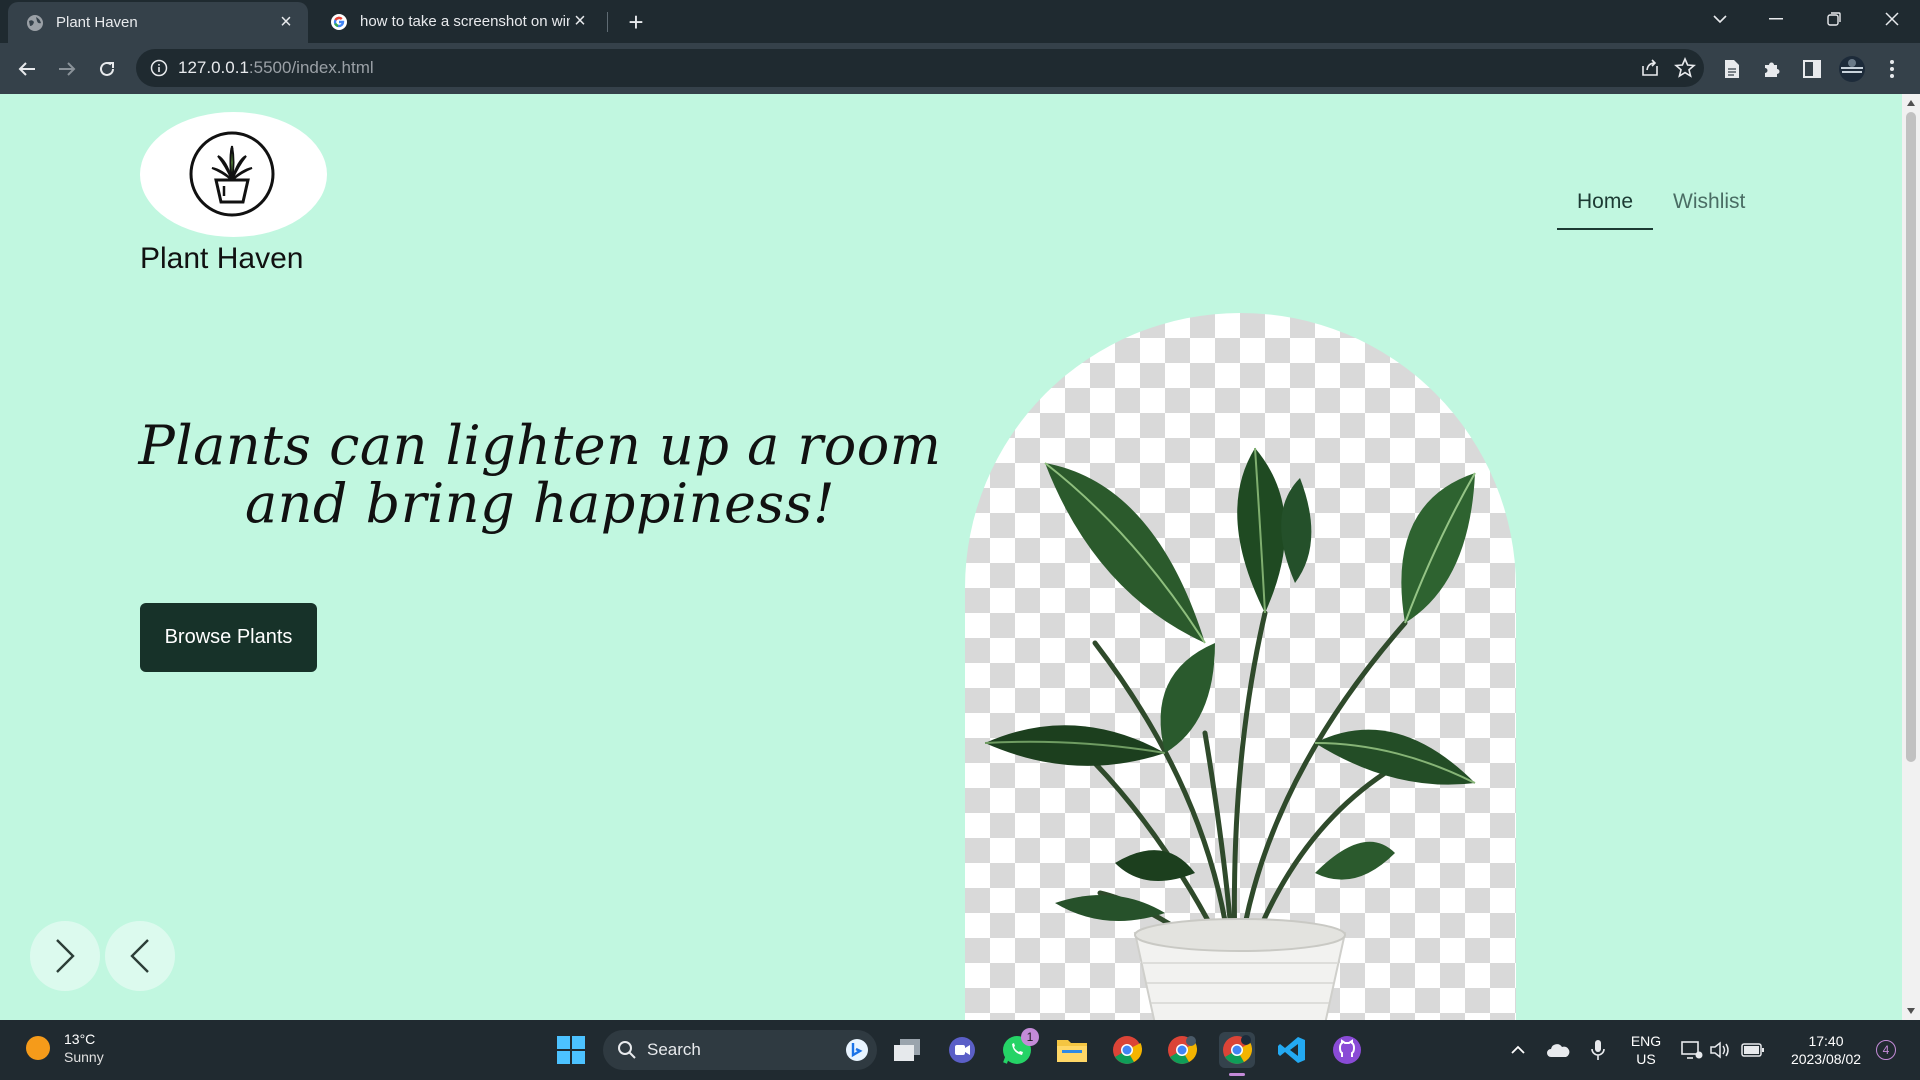 This screenshot has width=1920, height=1080. I want to click on reading-list-icon, so click(1732, 69).